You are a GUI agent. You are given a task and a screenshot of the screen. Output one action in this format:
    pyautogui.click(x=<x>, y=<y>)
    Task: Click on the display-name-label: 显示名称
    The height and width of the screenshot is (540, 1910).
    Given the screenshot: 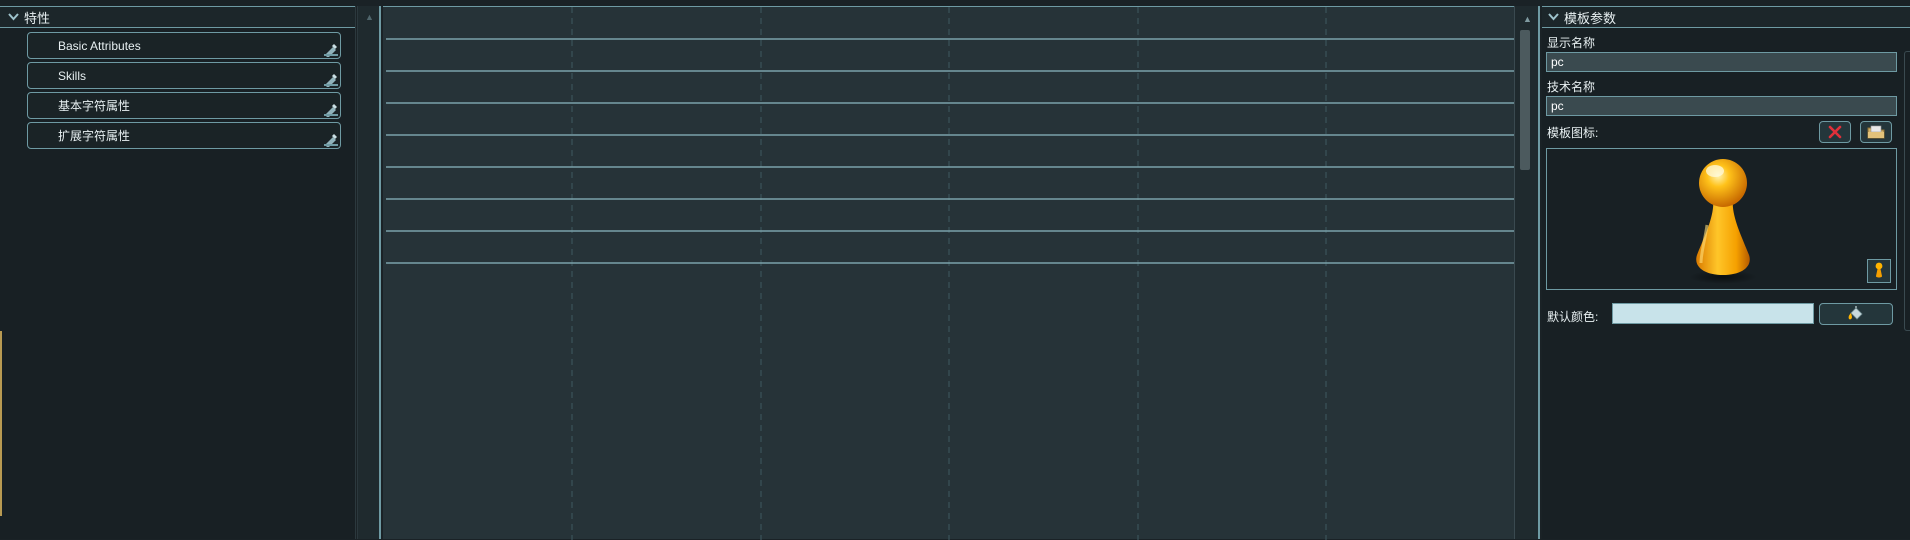 What is the action you would take?
    pyautogui.click(x=1571, y=43)
    